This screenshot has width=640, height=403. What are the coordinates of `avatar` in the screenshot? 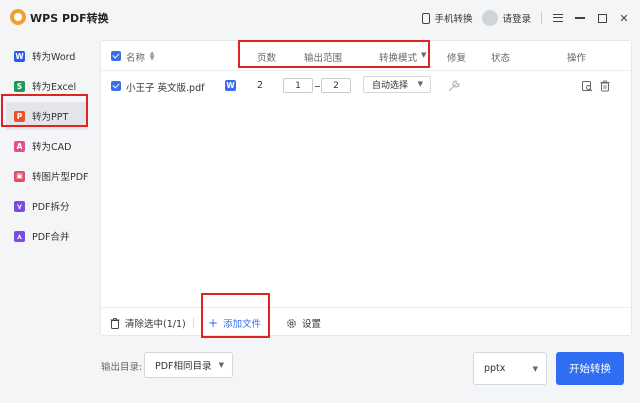 It's located at (490, 18).